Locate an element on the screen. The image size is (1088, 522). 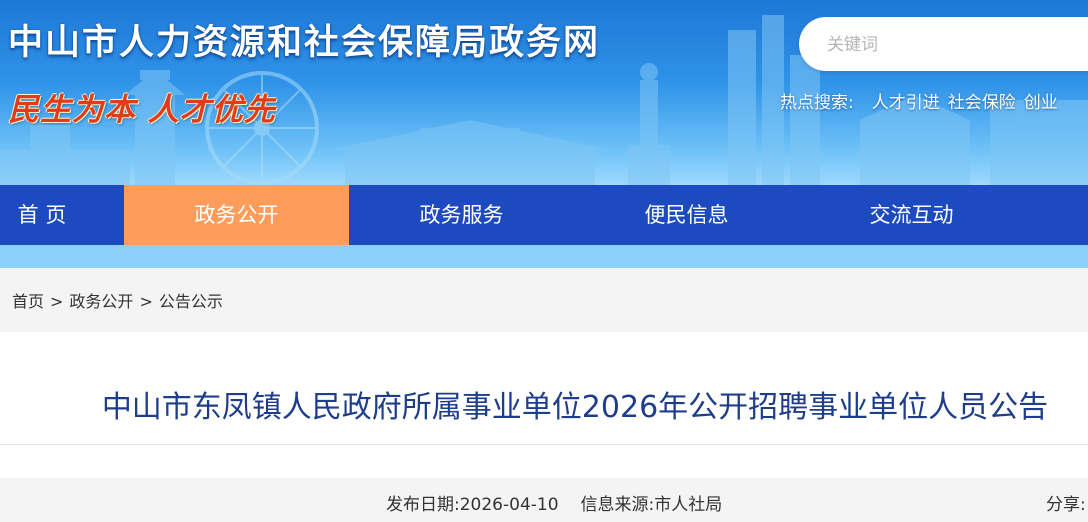
search-box is located at coordinates (943, 44).